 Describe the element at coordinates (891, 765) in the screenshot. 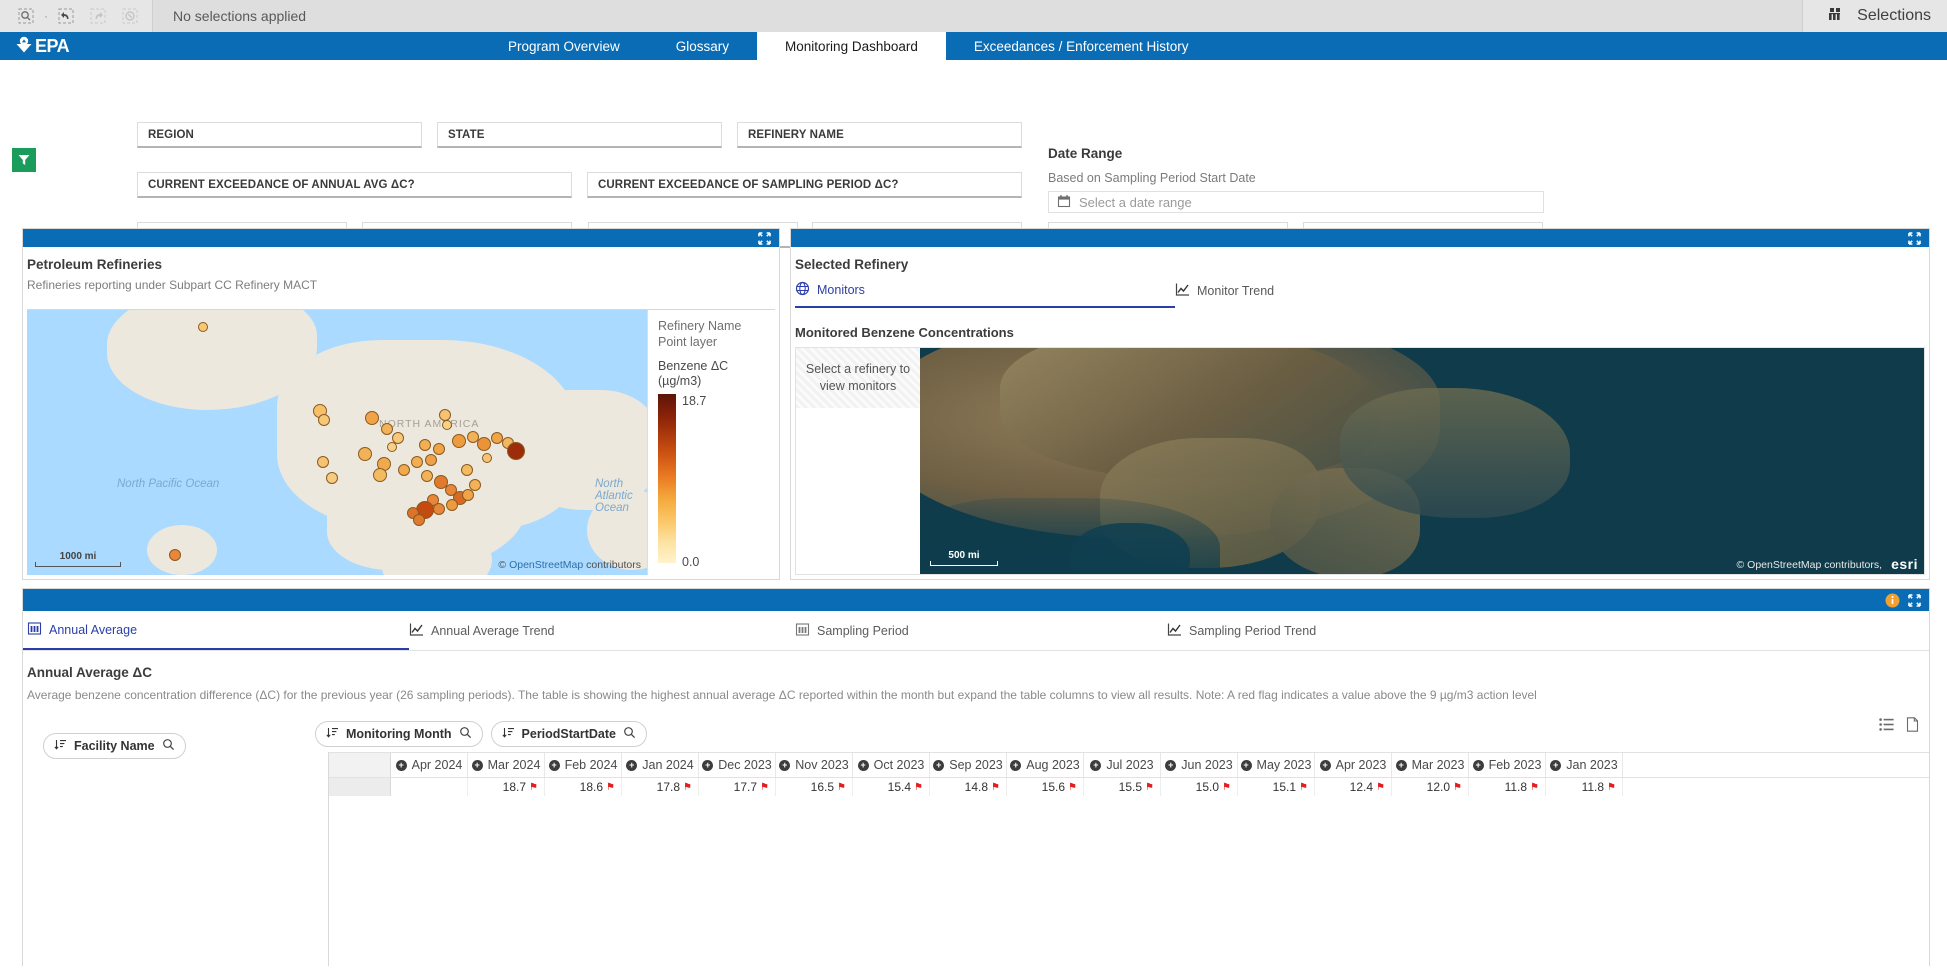

I see `table-column-header: + Oct 2023` at that location.